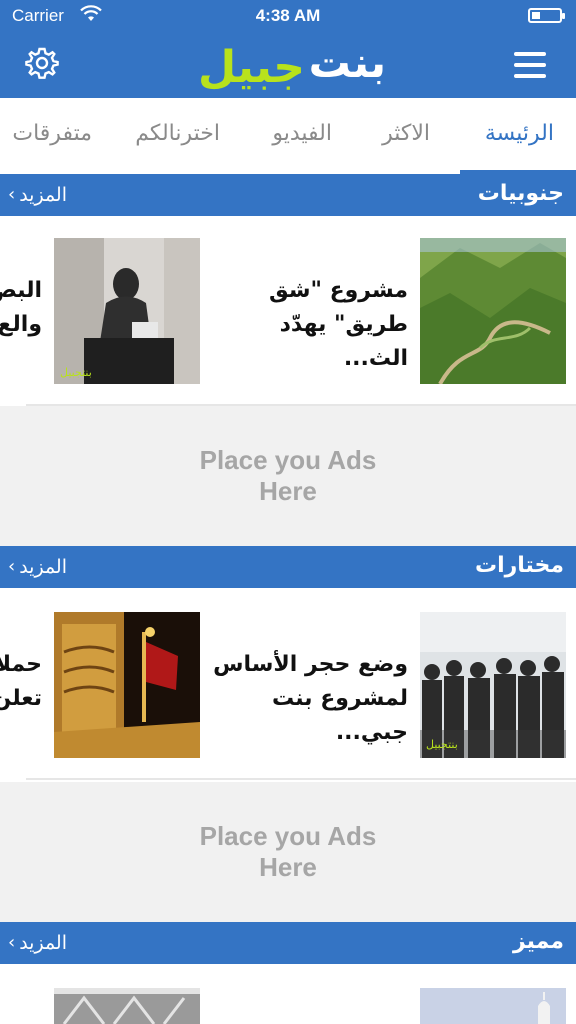  What do you see at coordinates (347, 62) in the screenshot?
I see `logo-word-1: بنت` at bounding box center [347, 62].